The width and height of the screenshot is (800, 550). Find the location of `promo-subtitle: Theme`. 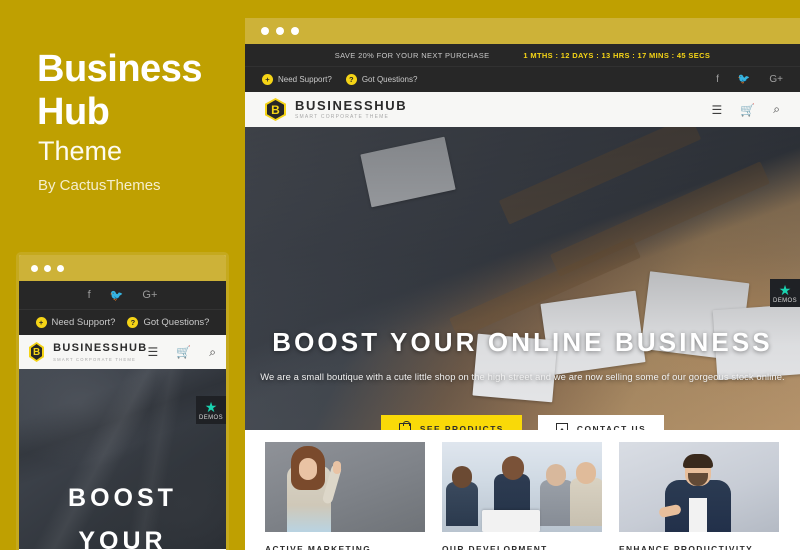

promo-subtitle: Theme is located at coordinates (80, 151).